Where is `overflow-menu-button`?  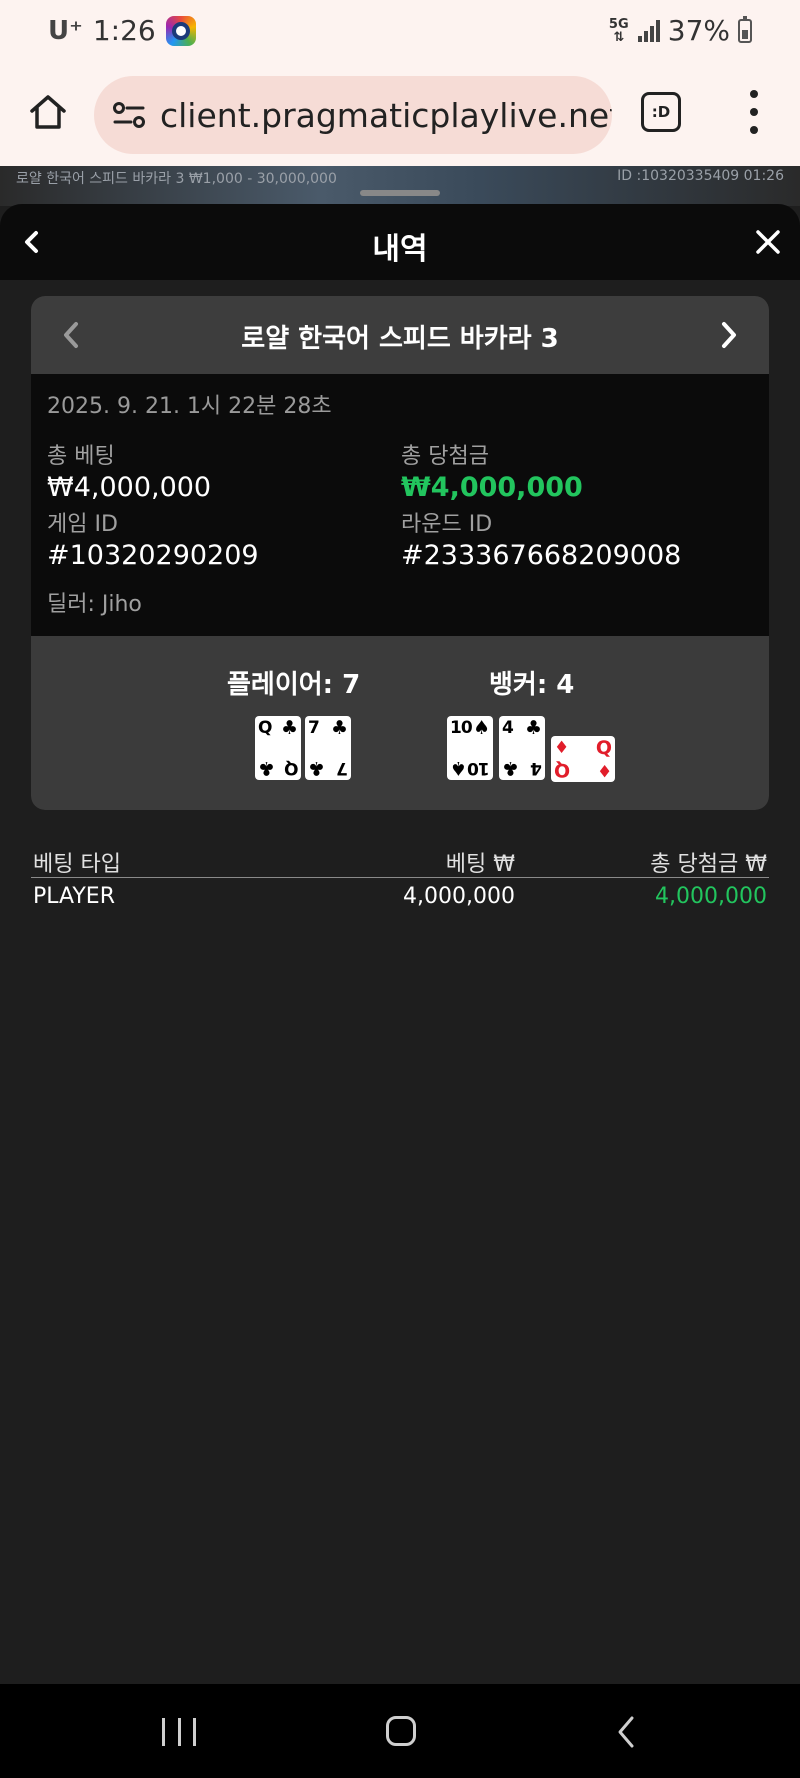 overflow-menu-button is located at coordinates (754, 112).